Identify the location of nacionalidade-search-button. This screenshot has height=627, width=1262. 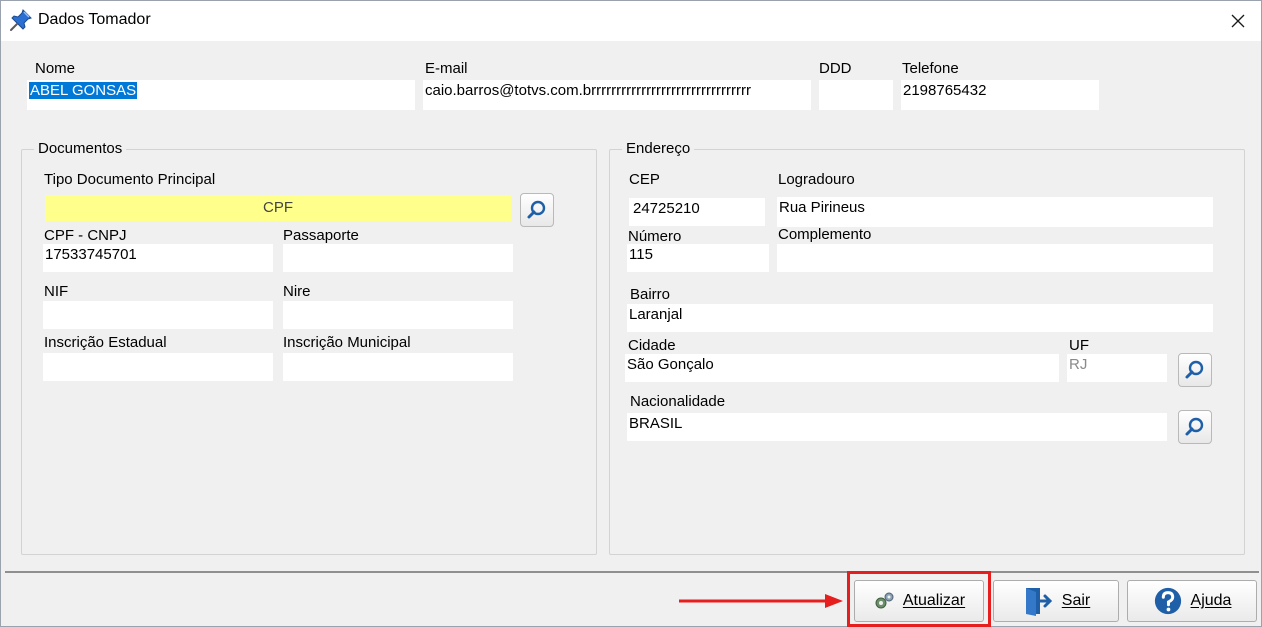
(1195, 427).